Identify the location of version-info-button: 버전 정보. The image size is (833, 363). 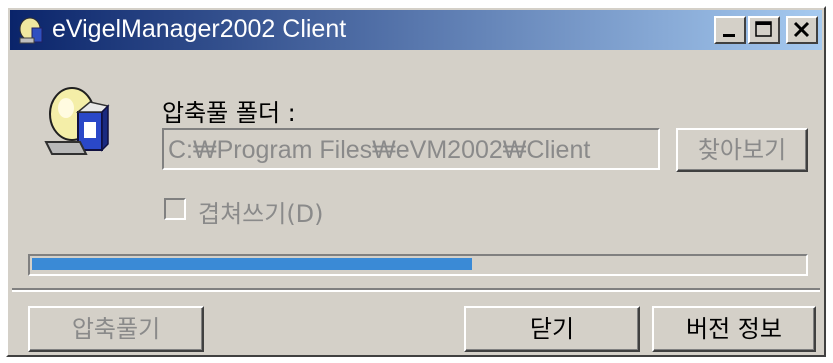
(734, 329).